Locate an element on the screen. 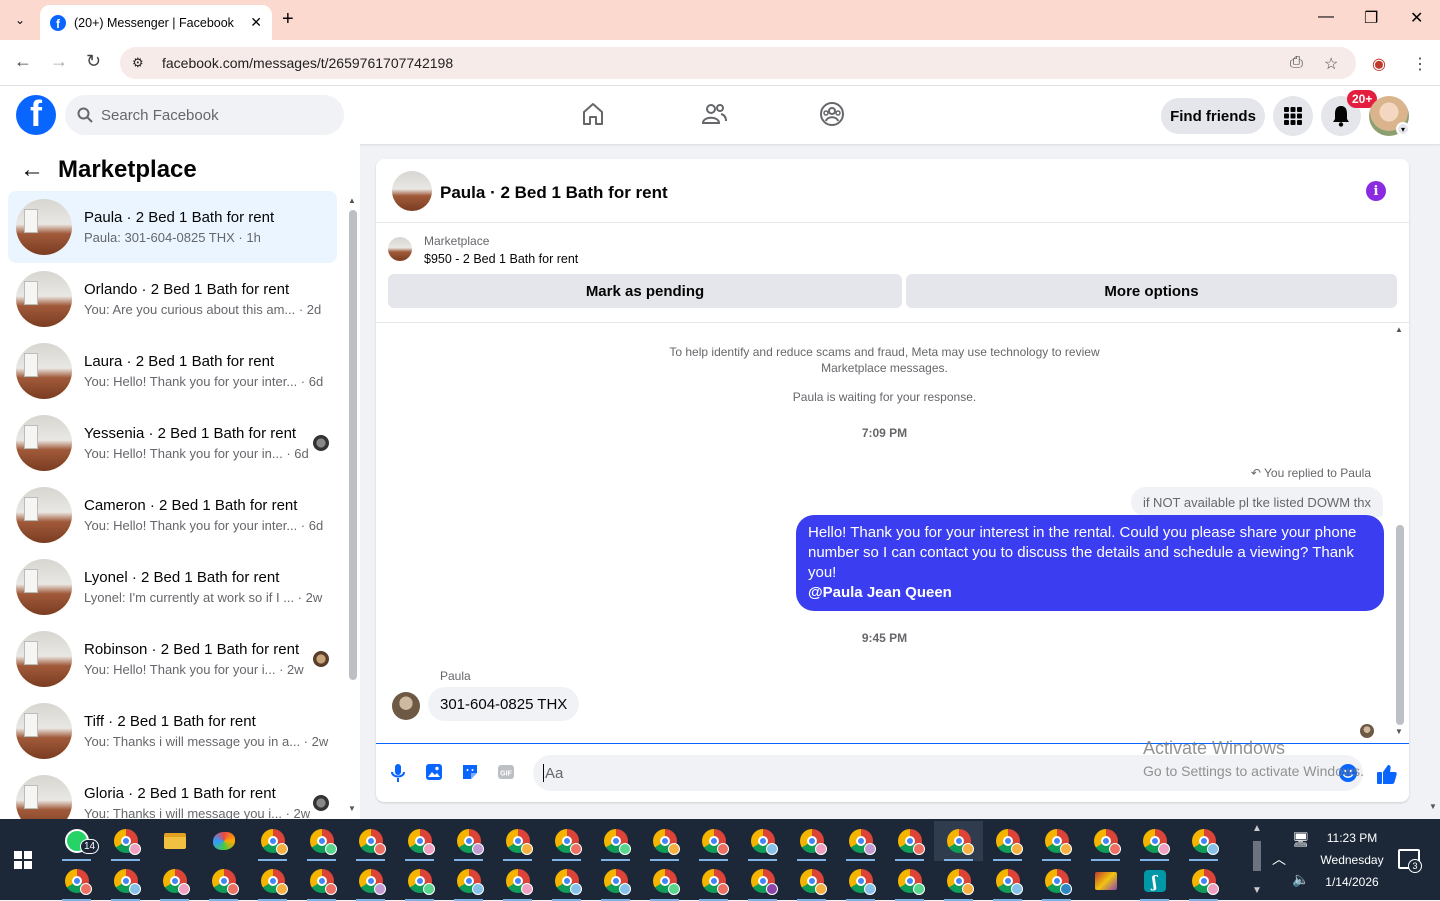 This screenshot has width=1440, height=901. info-icon: i is located at coordinates (1376, 191).